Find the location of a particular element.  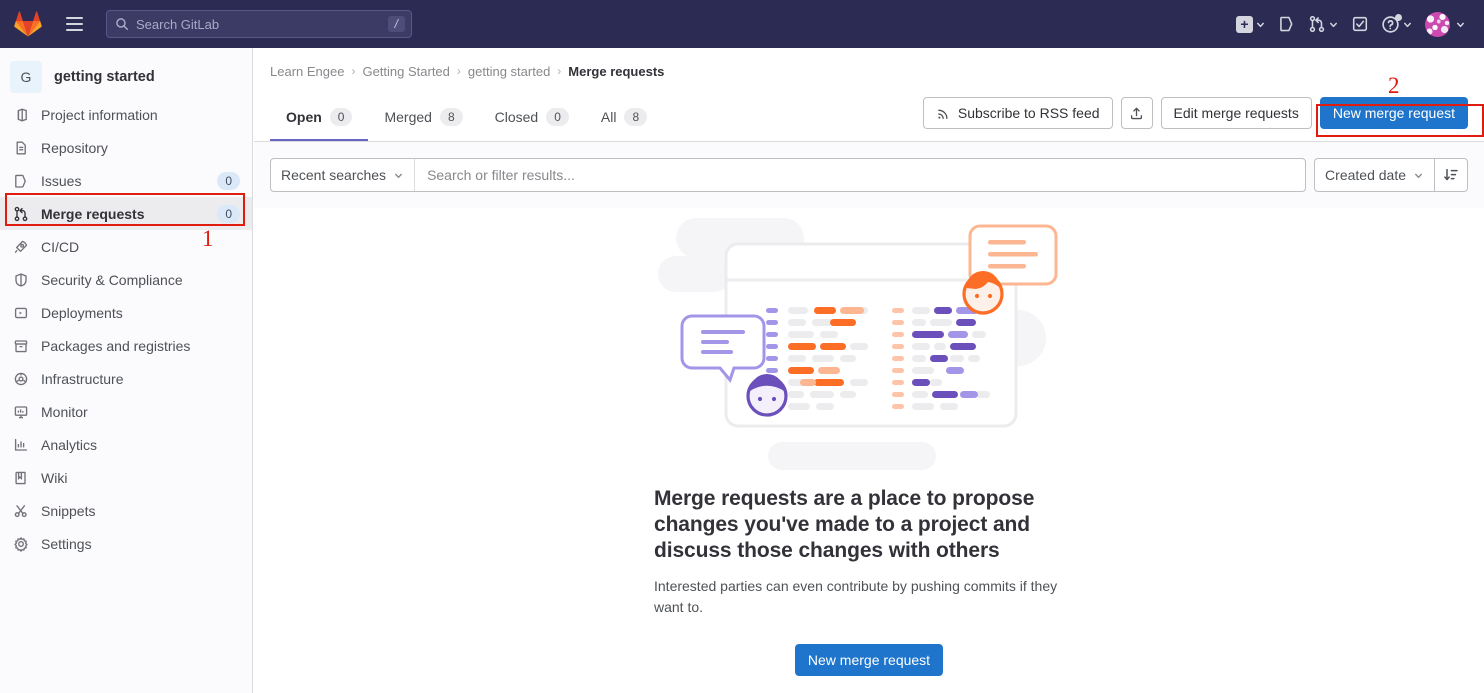

package-icon is located at coordinates (21, 346).